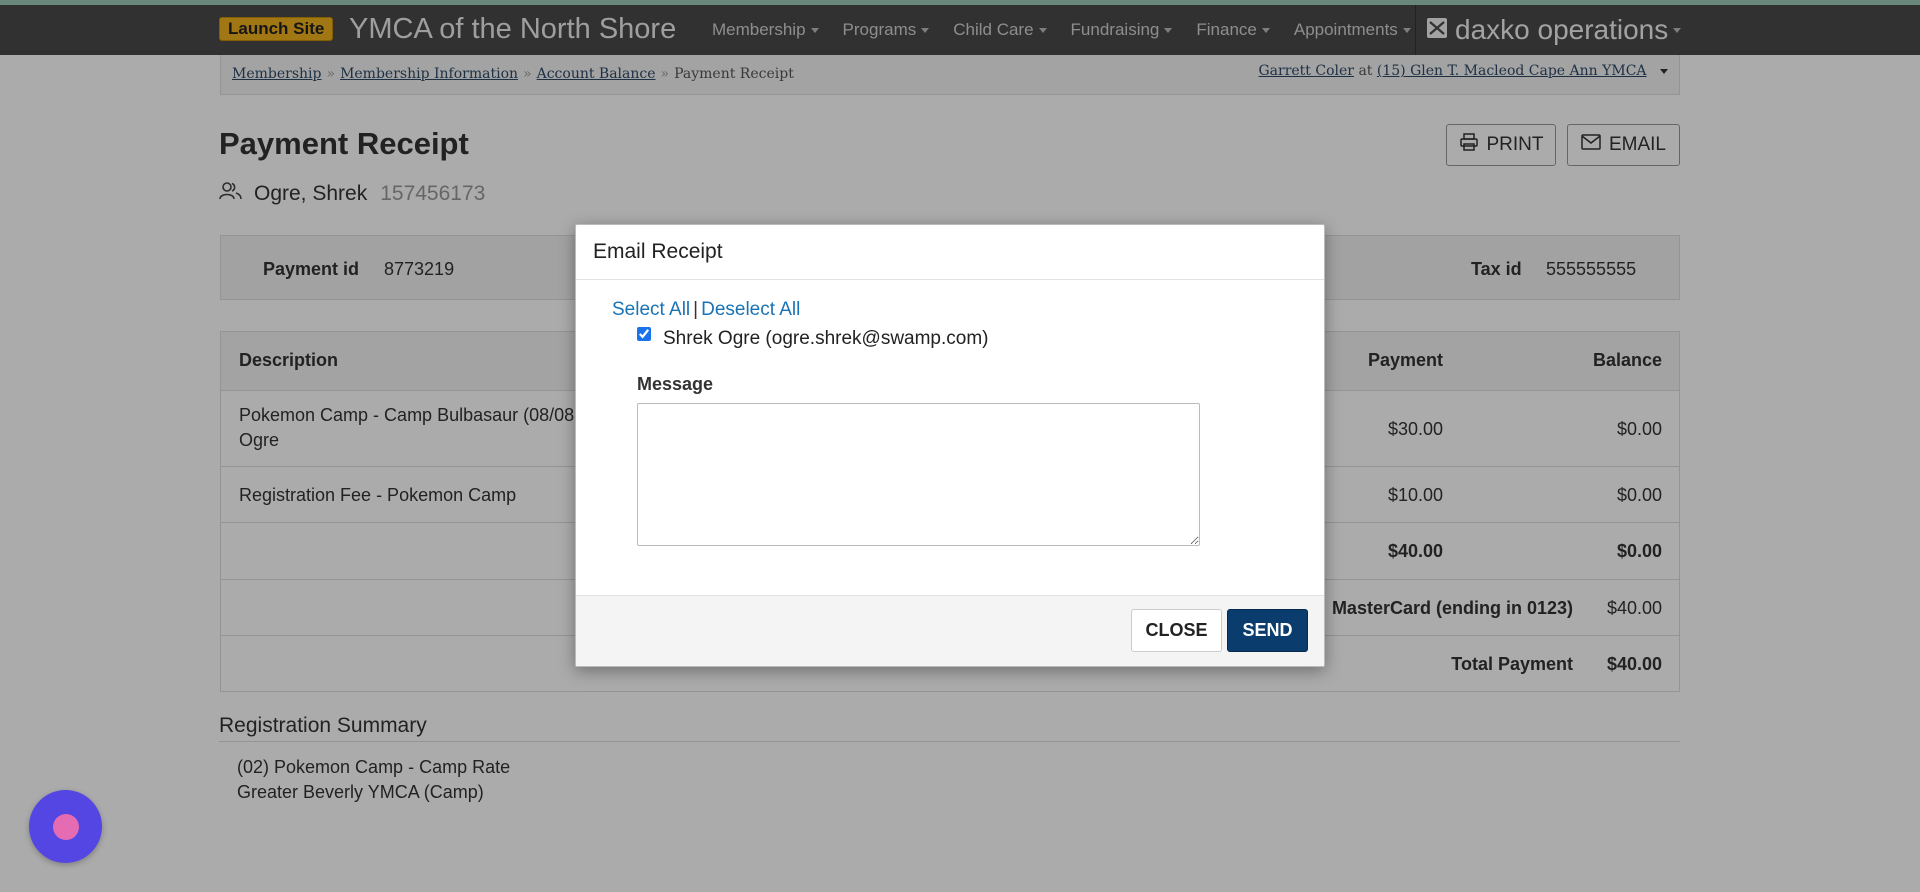 This screenshot has width=1920, height=892. I want to click on chat-icon, so click(65, 826).